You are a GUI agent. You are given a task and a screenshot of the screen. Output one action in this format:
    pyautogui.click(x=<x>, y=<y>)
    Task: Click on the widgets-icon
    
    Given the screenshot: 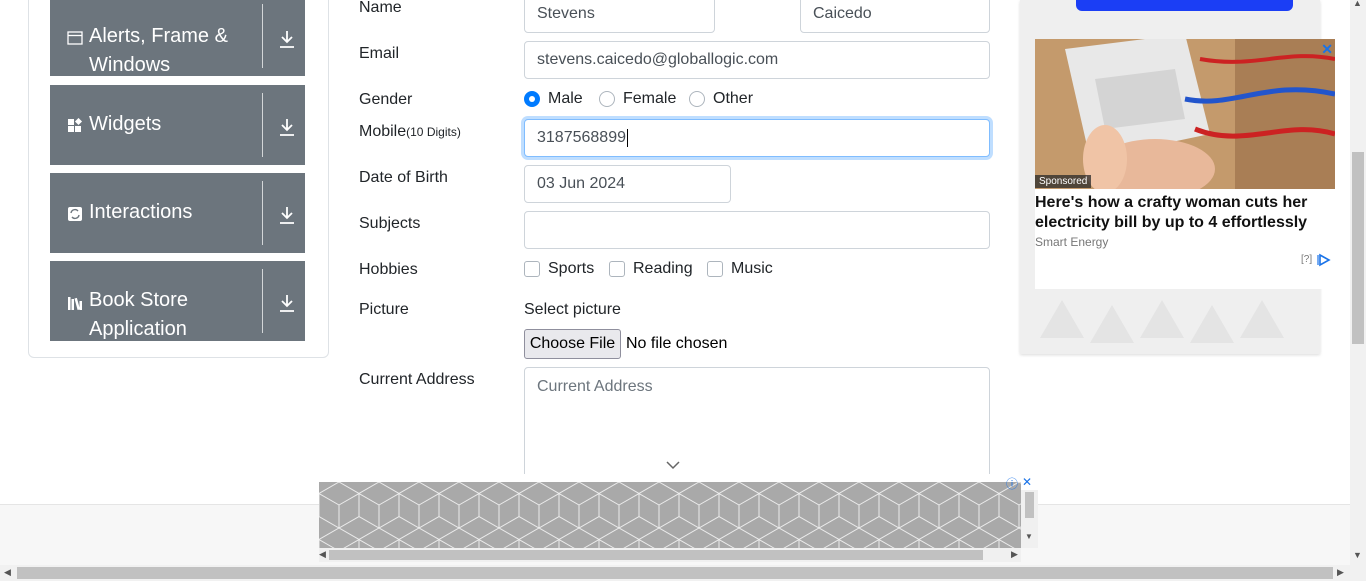 What is the action you would take?
    pyautogui.click(x=75, y=125)
    